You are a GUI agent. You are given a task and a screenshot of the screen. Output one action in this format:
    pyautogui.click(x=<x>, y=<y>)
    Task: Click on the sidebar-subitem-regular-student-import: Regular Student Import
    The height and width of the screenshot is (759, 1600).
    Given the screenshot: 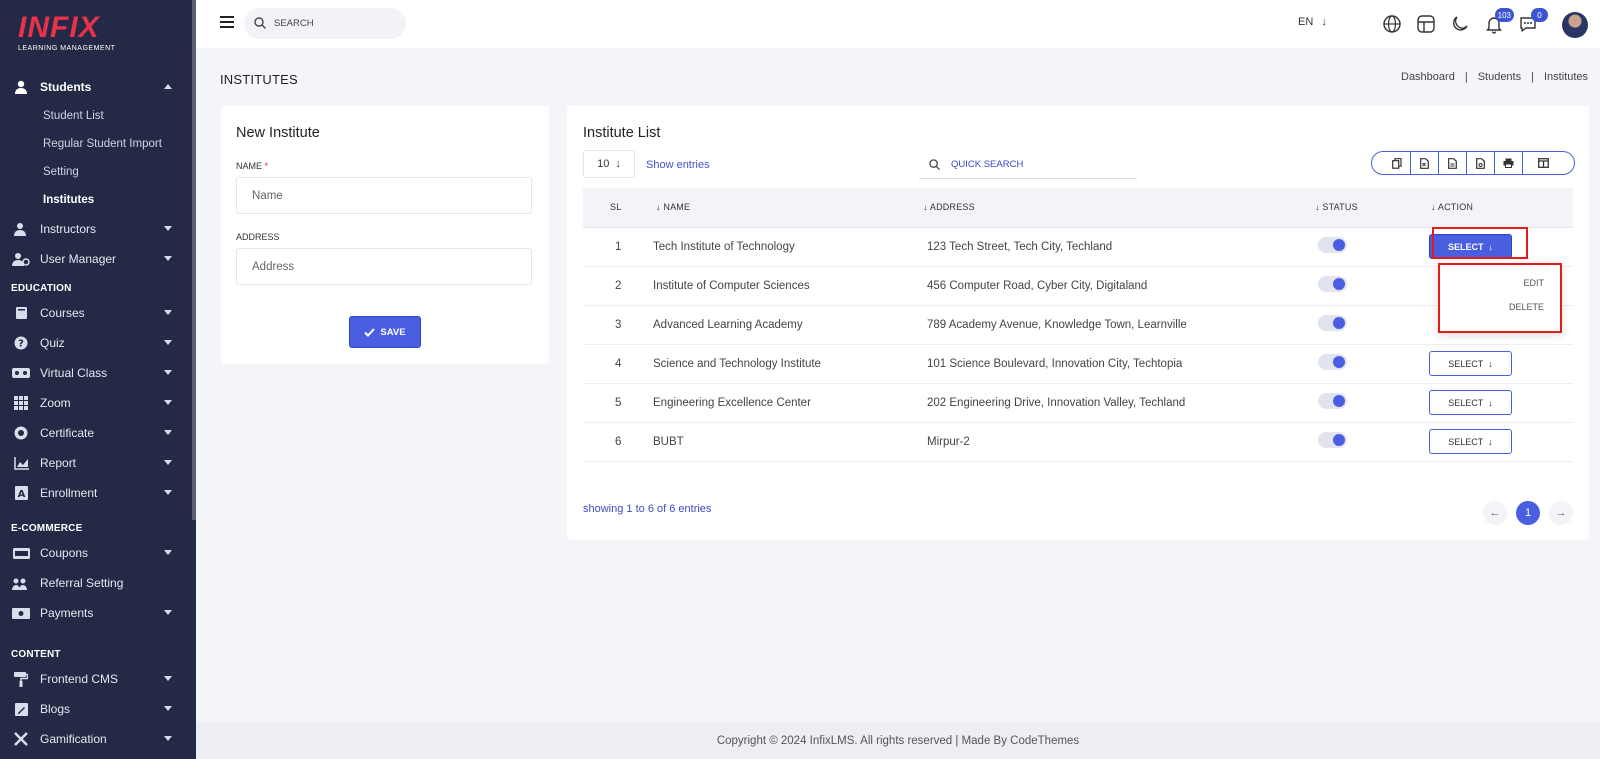 What is the action you would take?
    pyautogui.click(x=96, y=144)
    